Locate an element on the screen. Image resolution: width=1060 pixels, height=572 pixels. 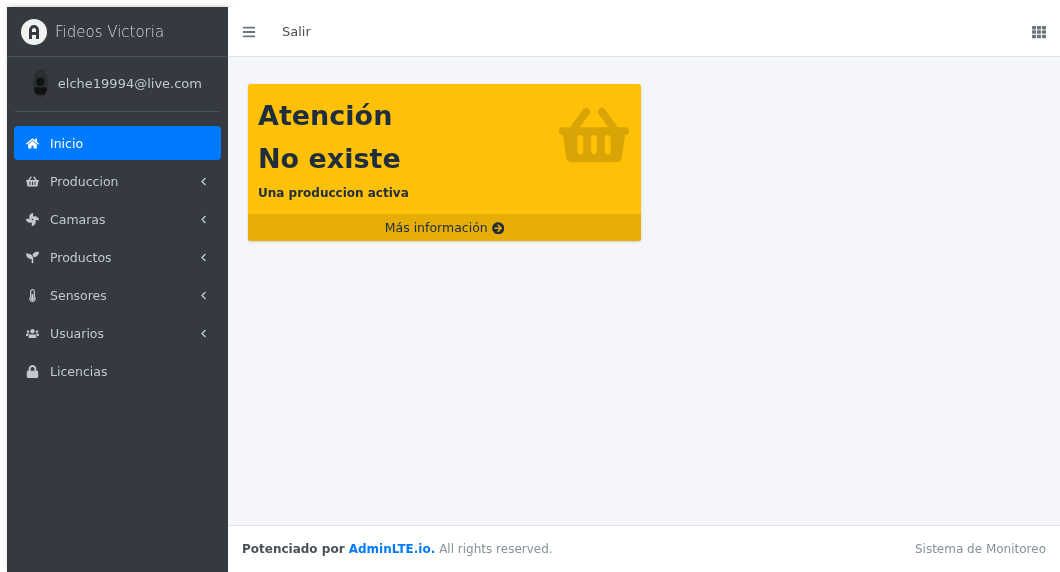
home-icon is located at coordinates (32, 143).